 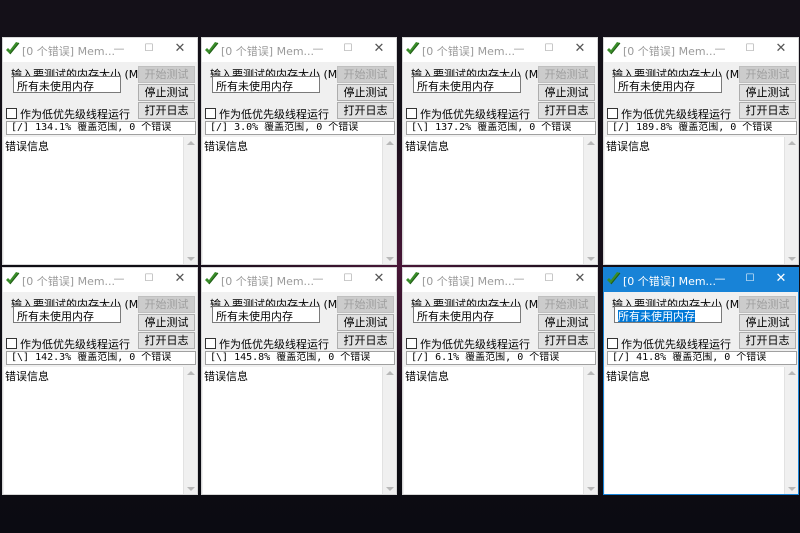 What do you see at coordinates (628, 146) in the screenshot?
I see `error-info-label: 错误信息` at bounding box center [628, 146].